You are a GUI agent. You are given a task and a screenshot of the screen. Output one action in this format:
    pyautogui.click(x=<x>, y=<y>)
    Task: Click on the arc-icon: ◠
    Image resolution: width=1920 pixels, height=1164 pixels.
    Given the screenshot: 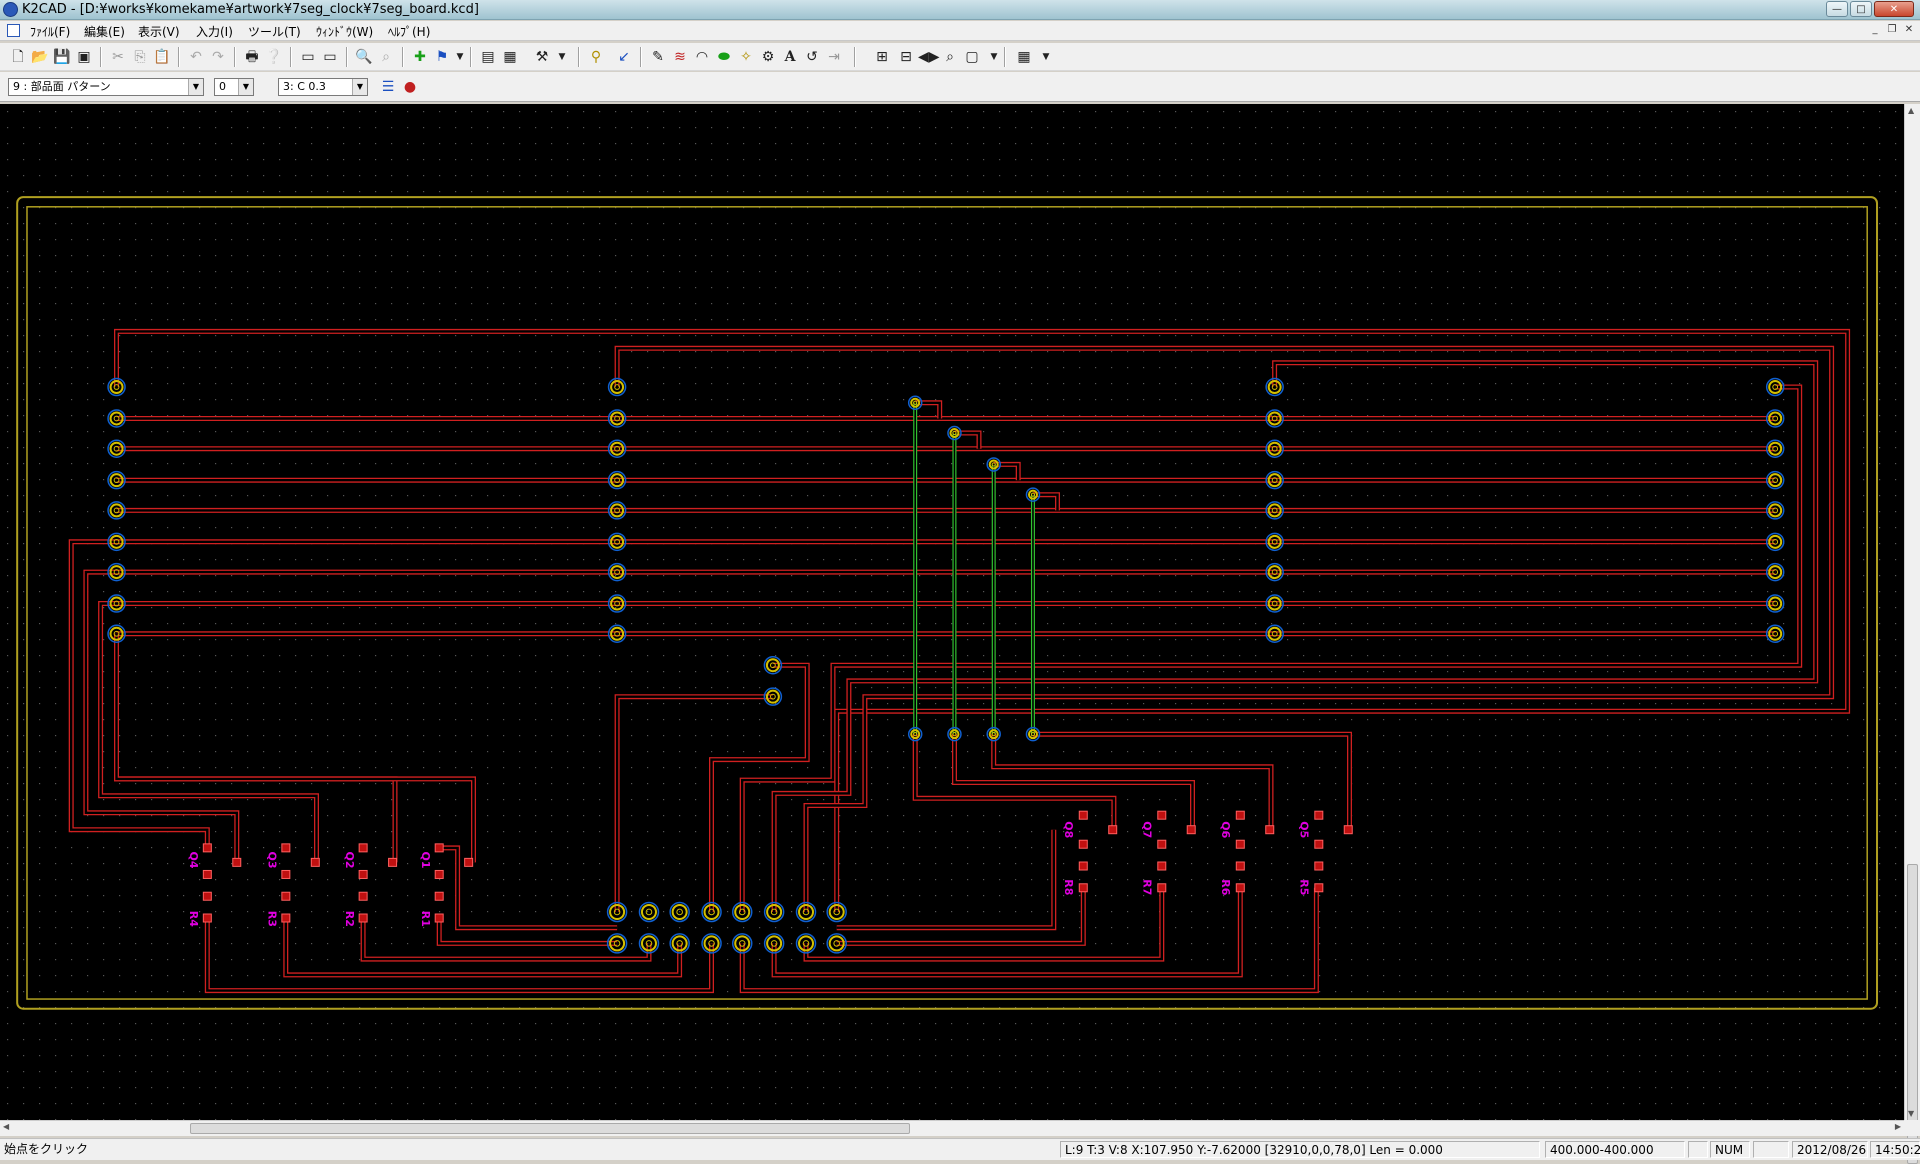 What is the action you would take?
    pyautogui.click(x=702, y=57)
    